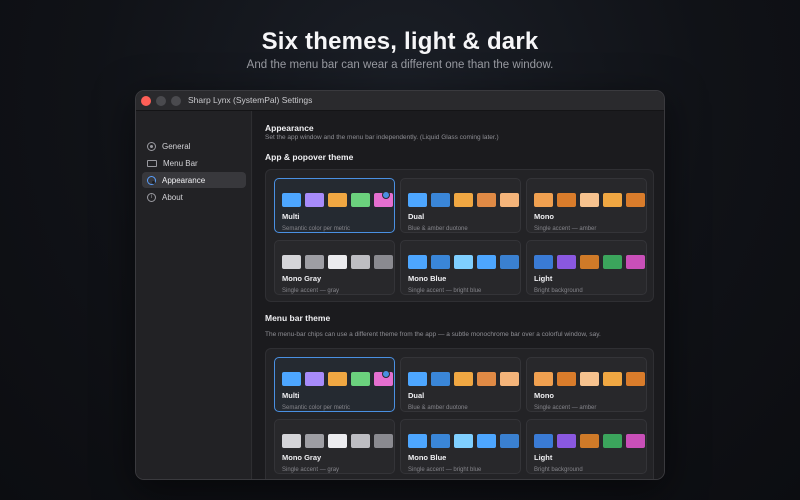  What do you see at coordinates (146, 101) in the screenshot?
I see `close-window-button` at bounding box center [146, 101].